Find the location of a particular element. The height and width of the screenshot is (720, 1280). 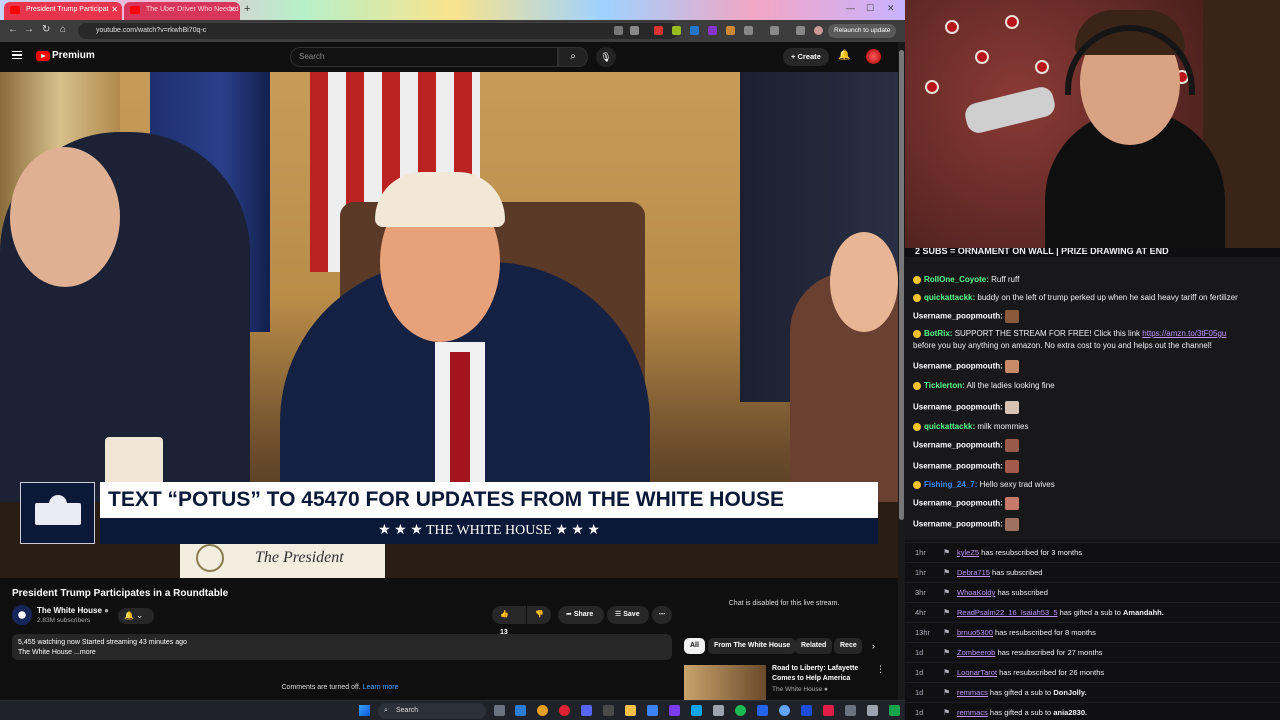

tab-youtube-active: President Trump Participat ✕ is located at coordinates (63, 11).